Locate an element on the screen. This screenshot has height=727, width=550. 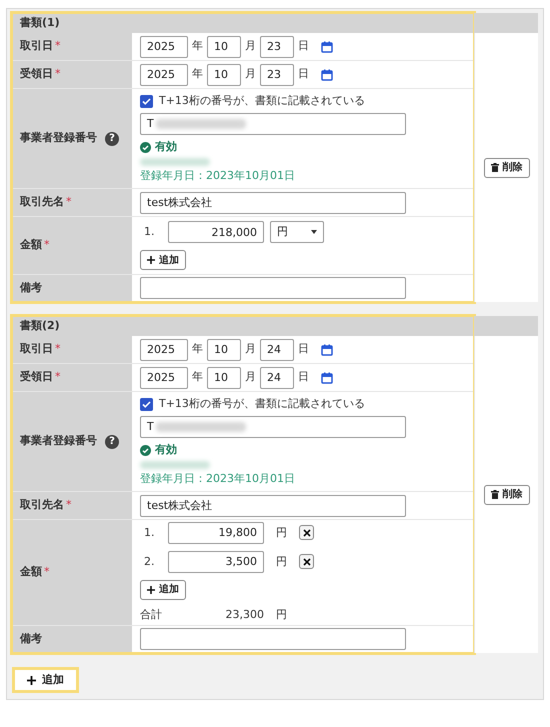
amount-field: 3,500 is located at coordinates (216, 561).